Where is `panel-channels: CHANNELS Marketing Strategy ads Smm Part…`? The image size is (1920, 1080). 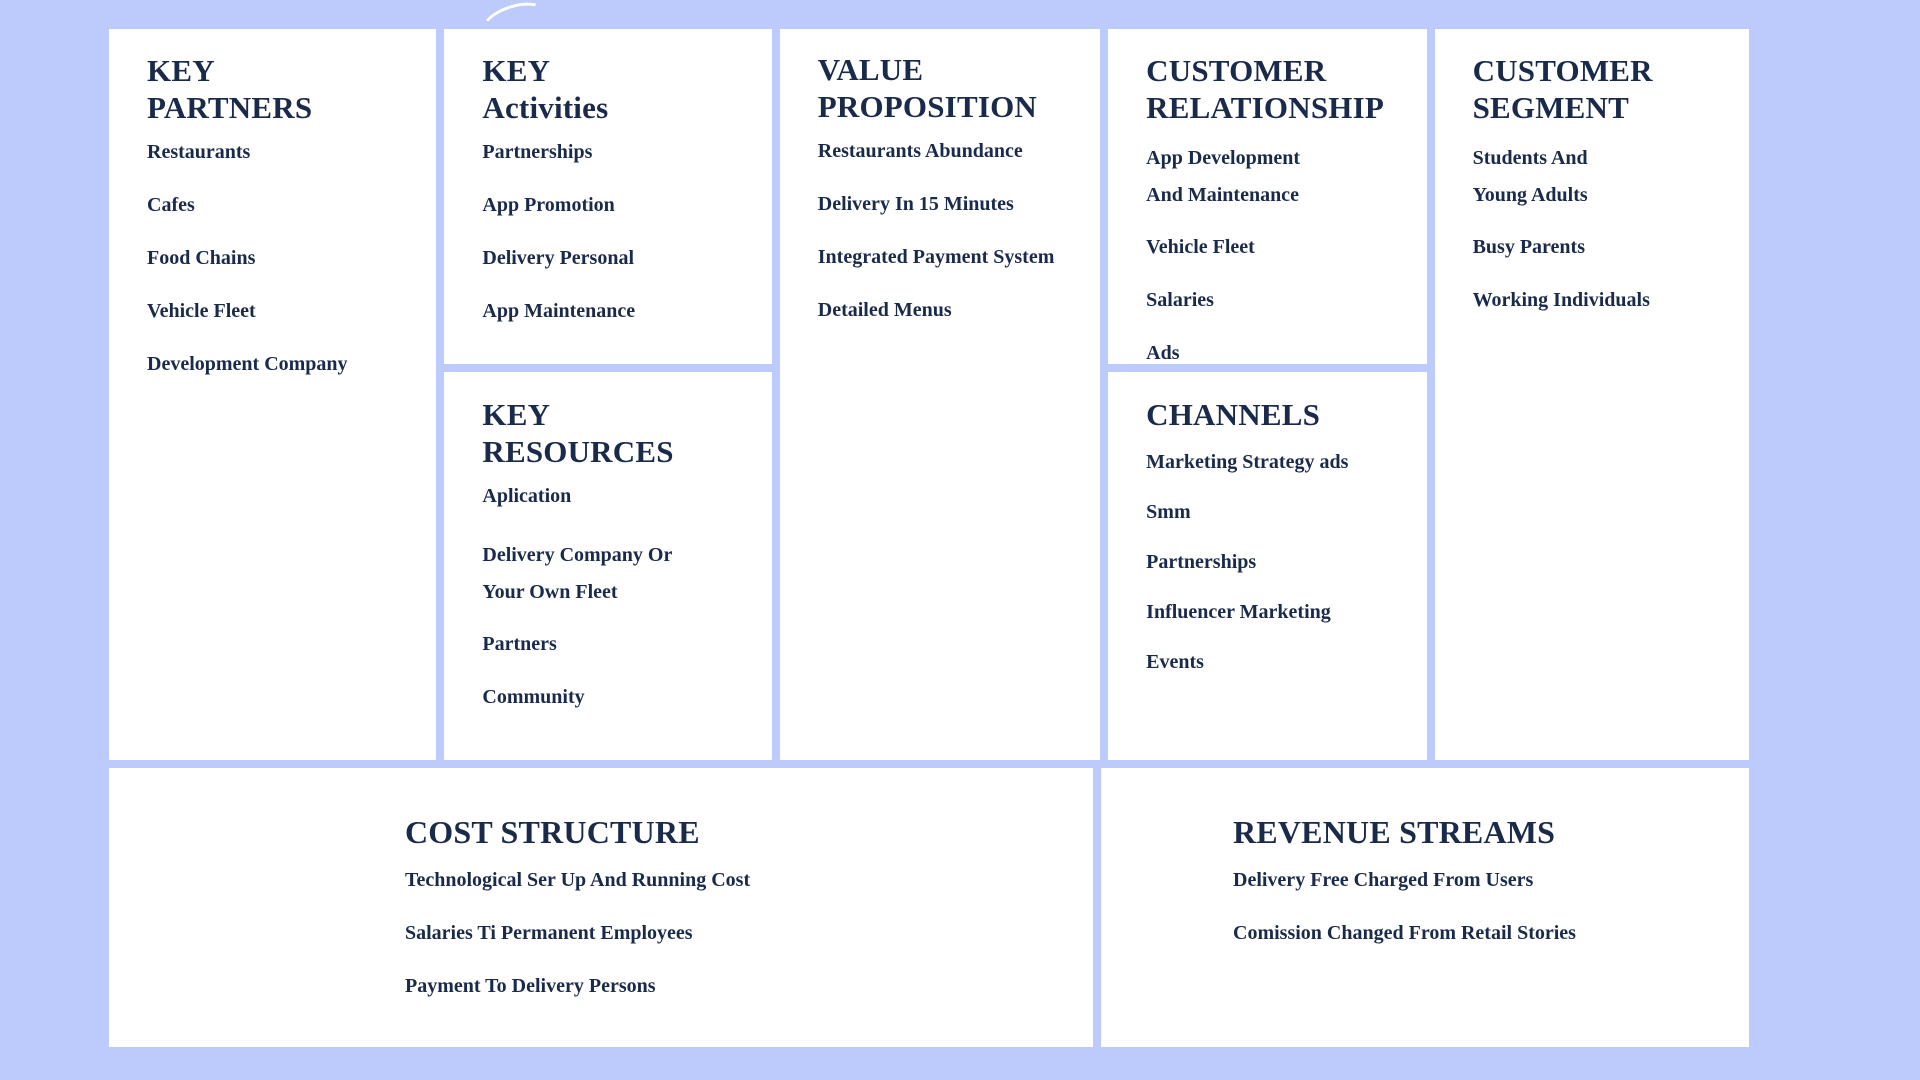 panel-channels: CHANNELS Marketing Strategy ads Smm Part… is located at coordinates (1267, 566).